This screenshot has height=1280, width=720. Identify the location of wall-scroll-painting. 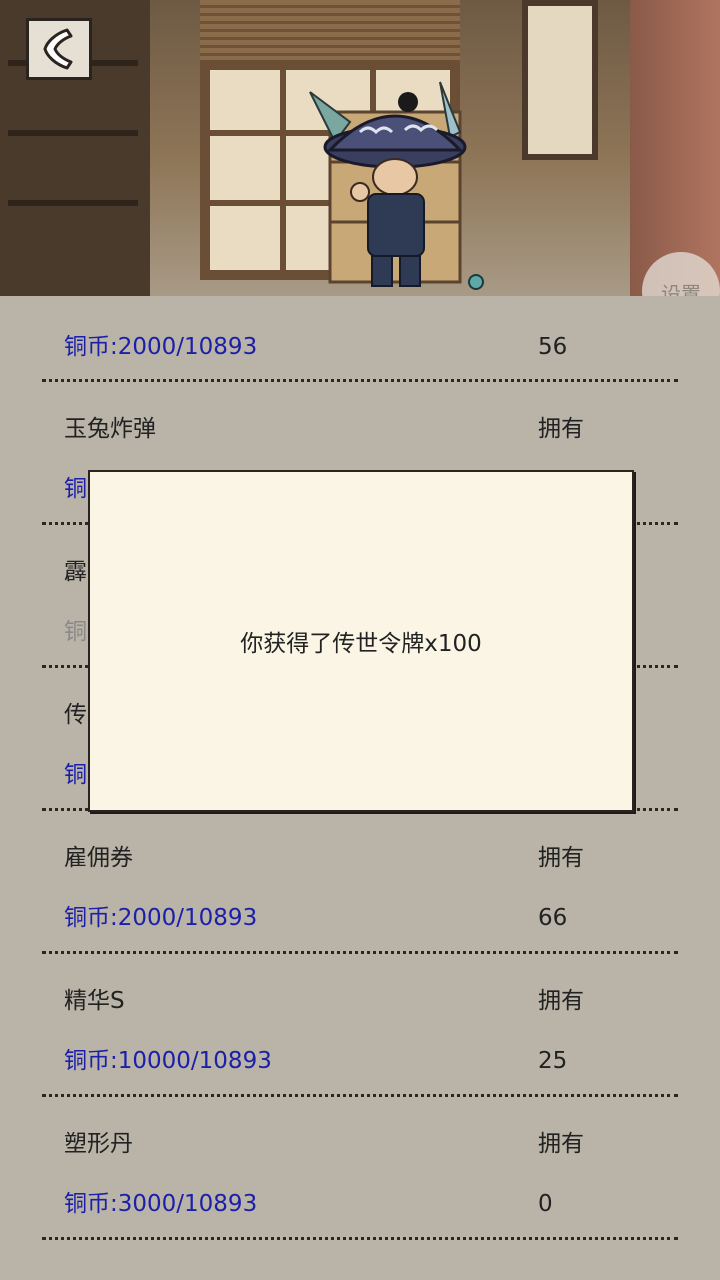
(560, 80).